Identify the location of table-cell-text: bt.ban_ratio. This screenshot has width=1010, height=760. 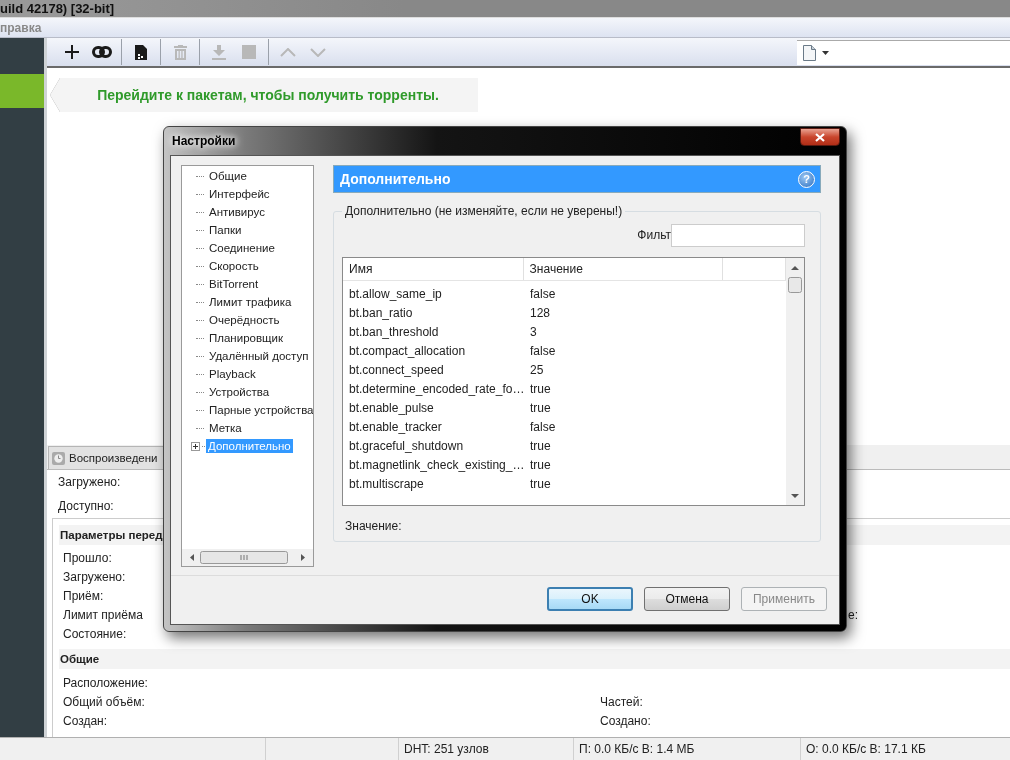
(381, 312).